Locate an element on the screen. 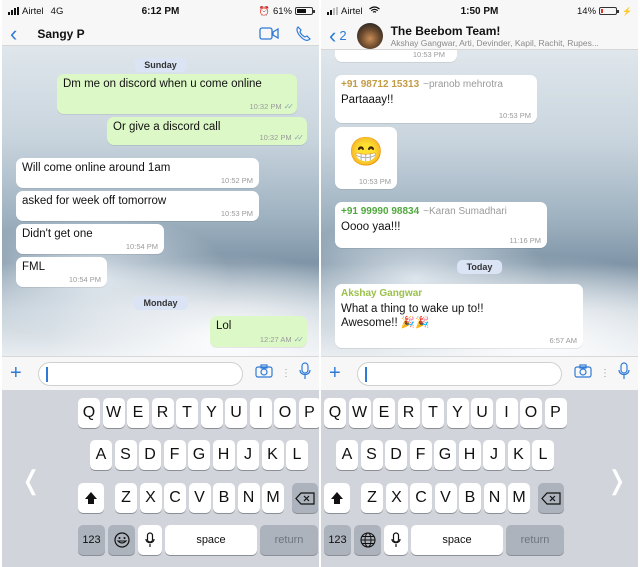 The height and width of the screenshot is (567, 640). back-button: ‹ 2 is located at coordinates (338, 35).